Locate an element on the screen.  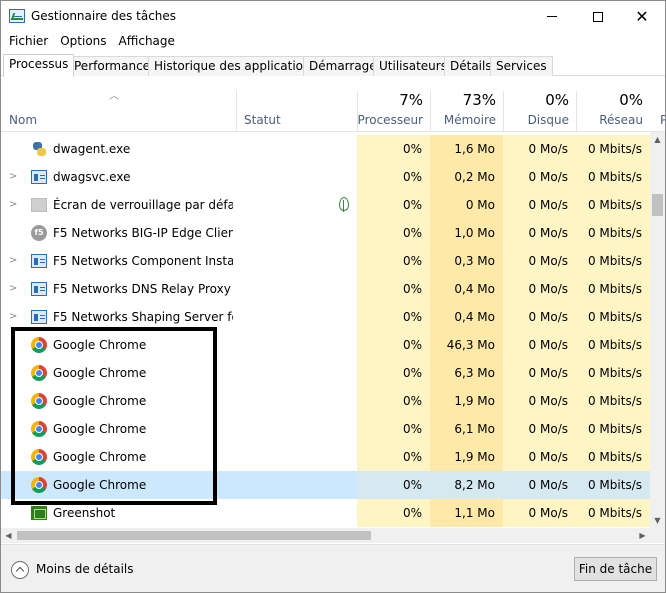
column-name: Nom is located at coordinates (118, 104).